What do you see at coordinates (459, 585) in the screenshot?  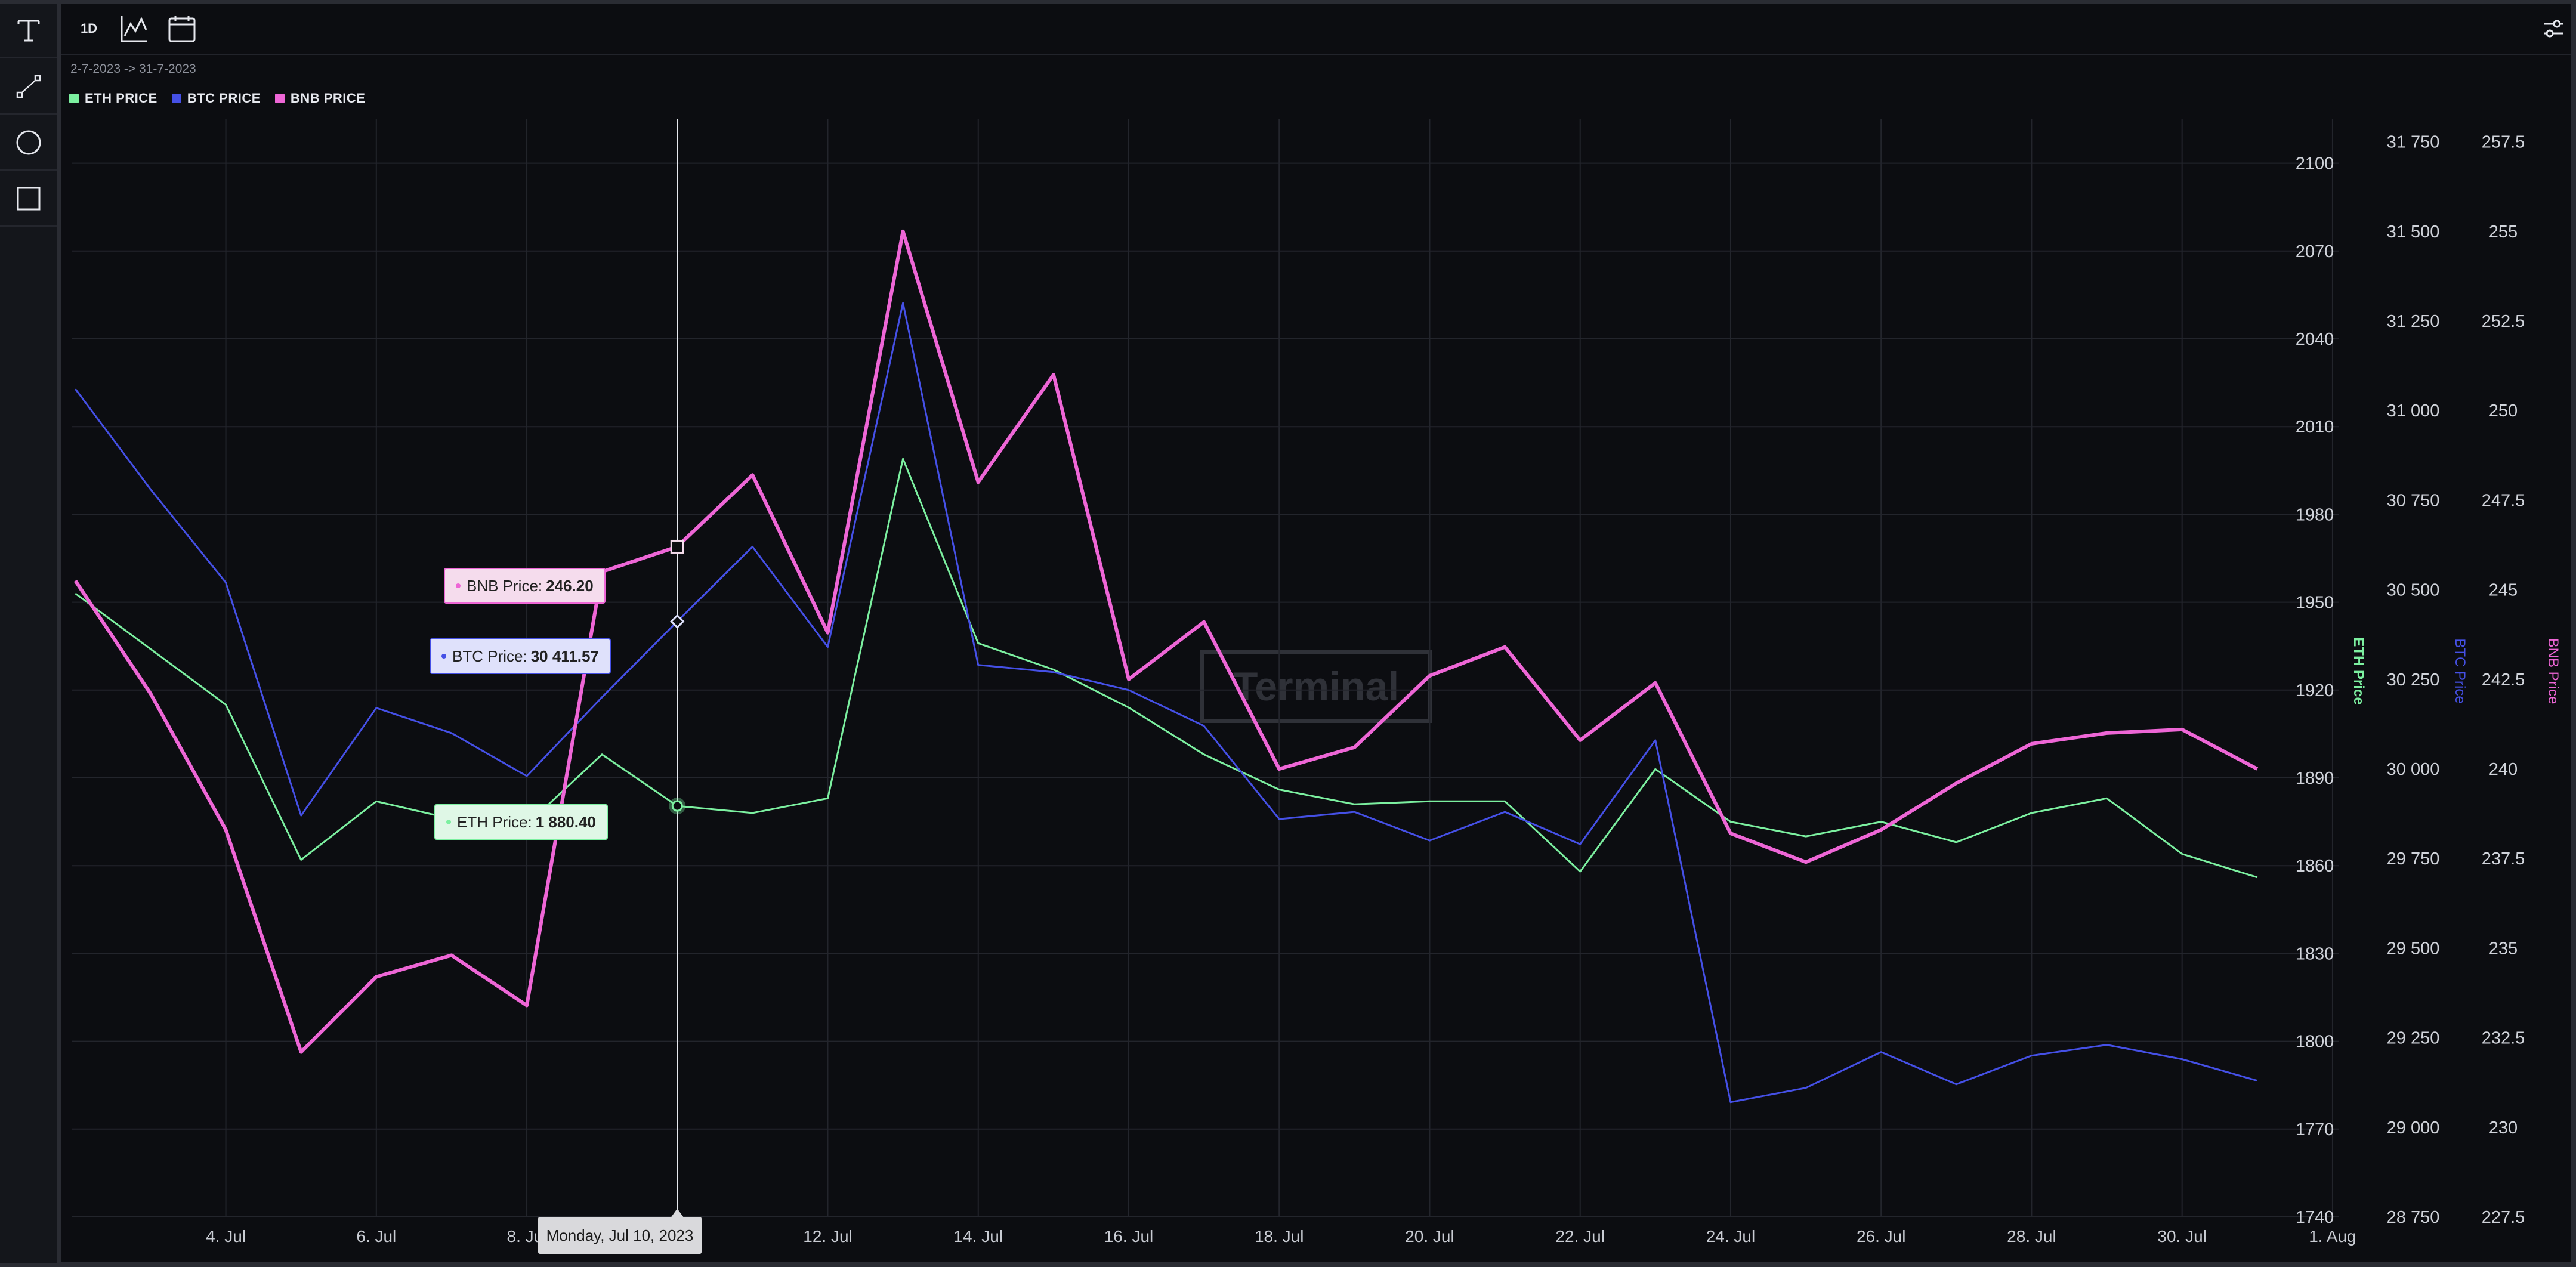 I see `tooltip-dot-bnb` at bounding box center [459, 585].